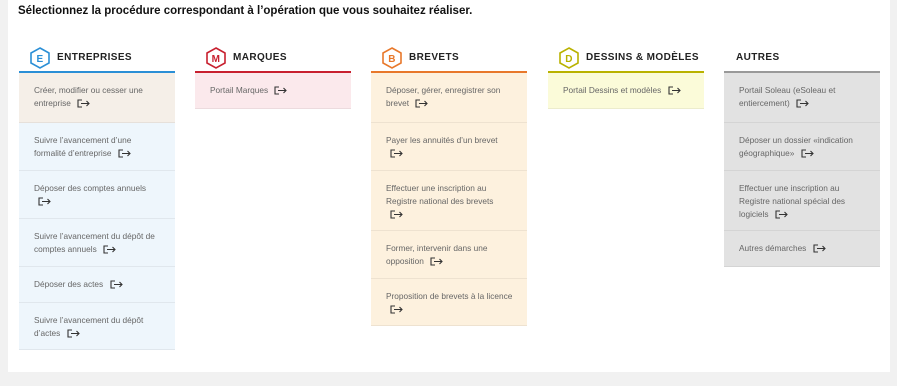  I want to click on list-item-deposer-brevet: Déposer, gérer, enregistrer son brevet, so click(449, 98).